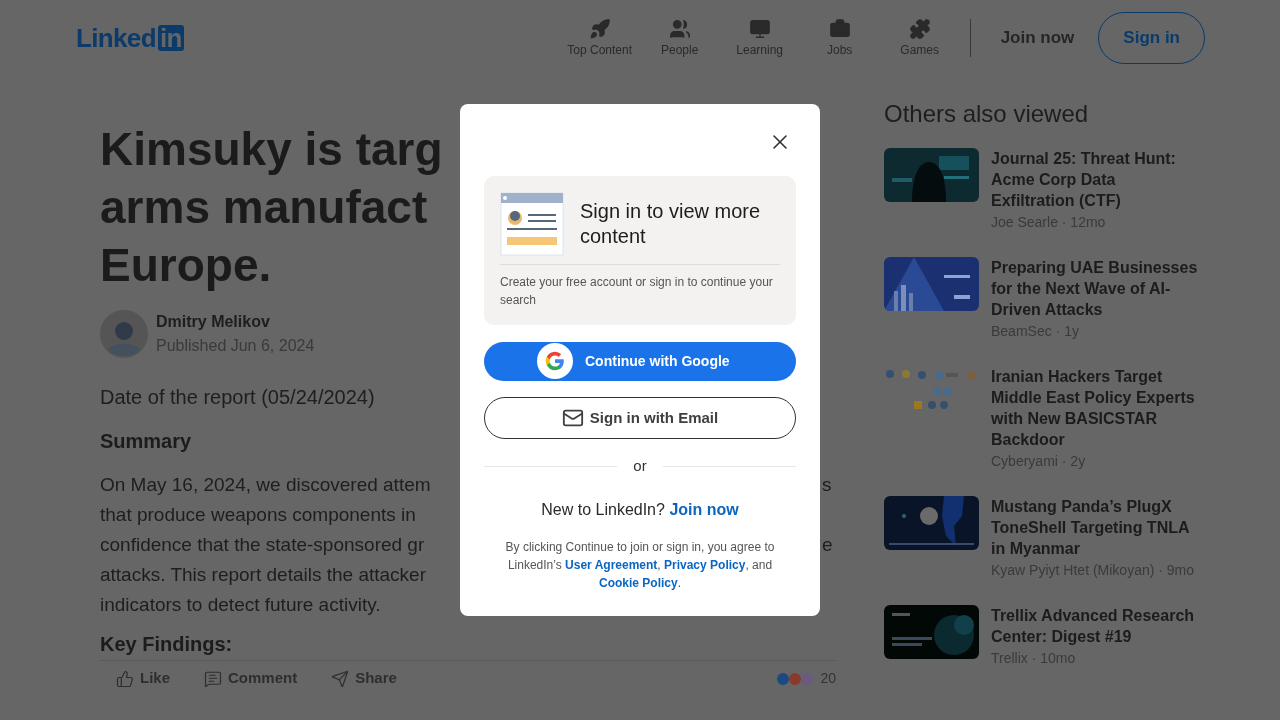  I want to click on share-icon, so click(340, 678).